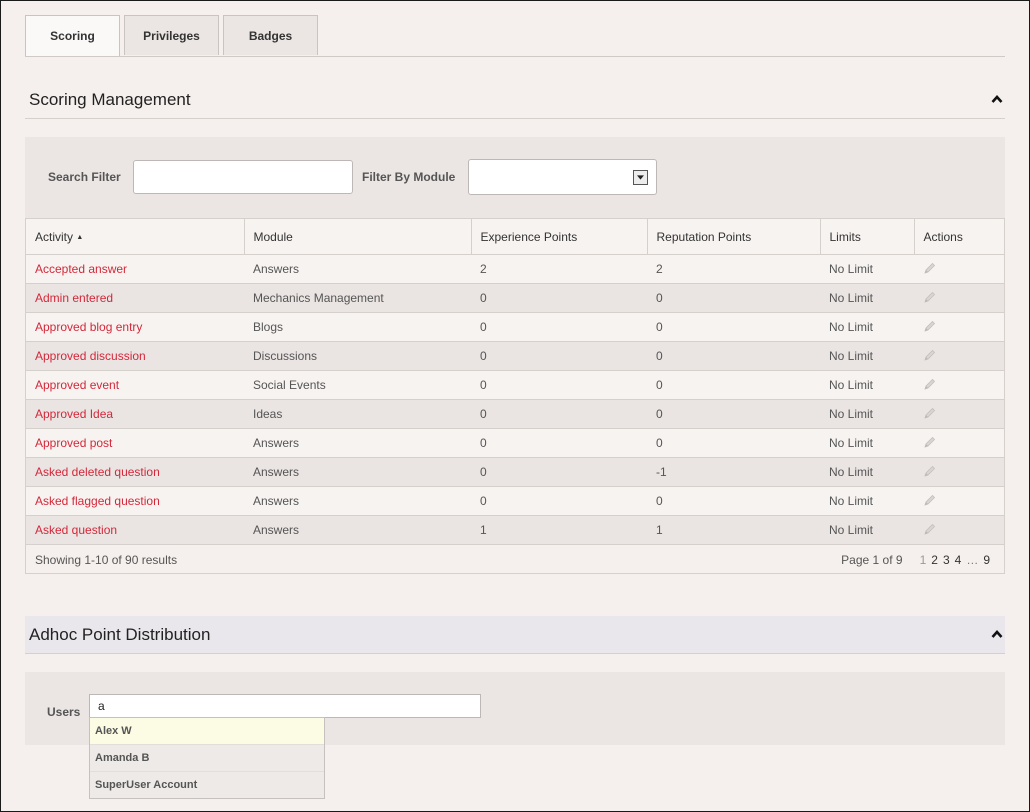 The image size is (1030, 812). I want to click on tab-badges: Badges, so click(270, 35).